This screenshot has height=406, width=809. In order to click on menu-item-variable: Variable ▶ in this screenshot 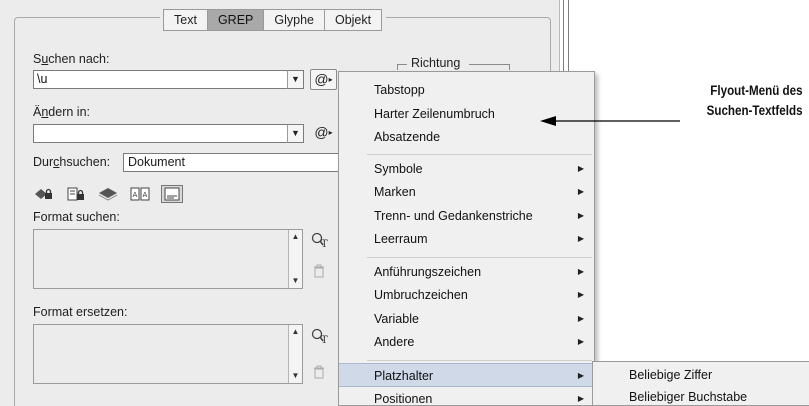, I will do `click(466, 319)`.